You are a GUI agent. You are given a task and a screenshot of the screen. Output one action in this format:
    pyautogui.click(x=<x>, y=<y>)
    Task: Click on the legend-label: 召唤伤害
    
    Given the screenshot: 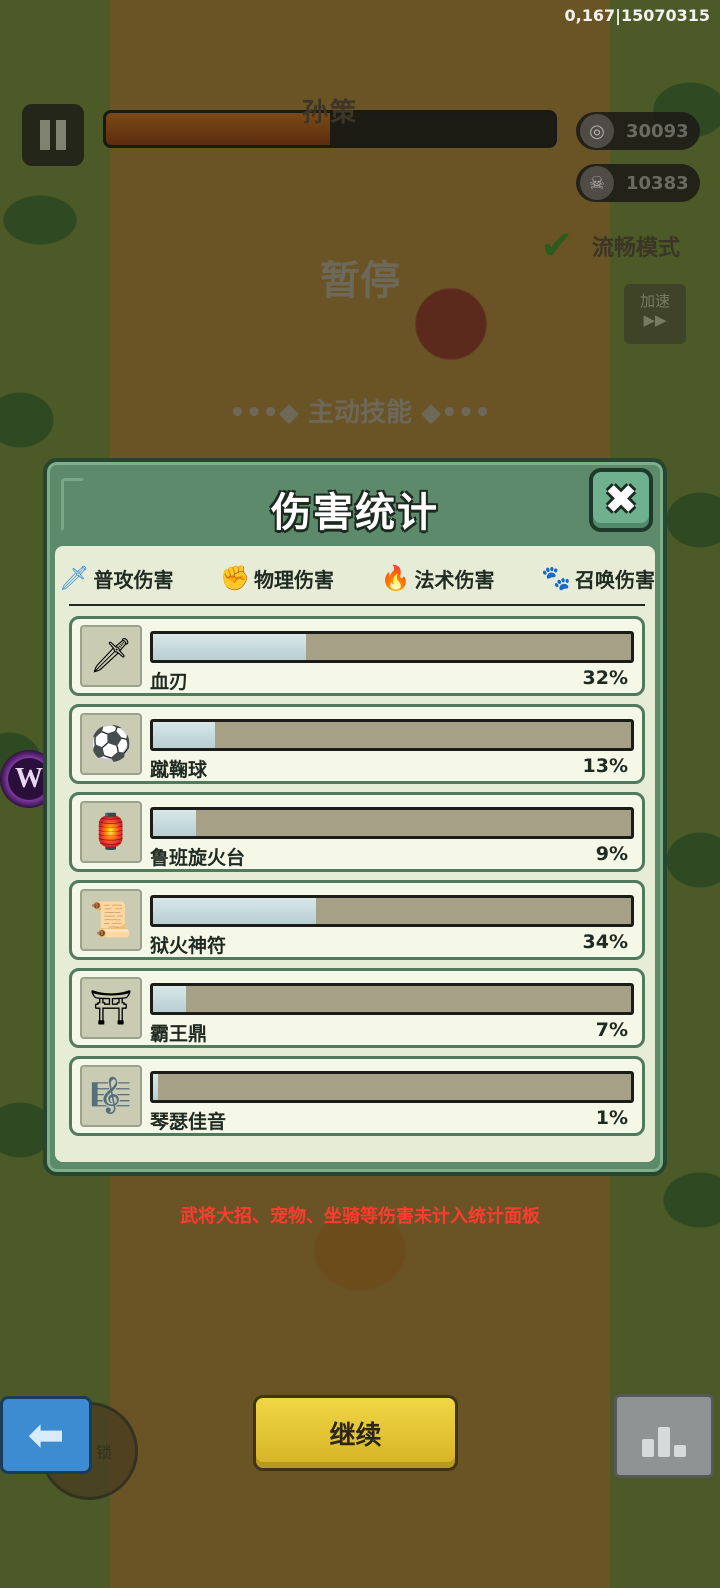 What is the action you would take?
    pyautogui.click(x=614, y=579)
    